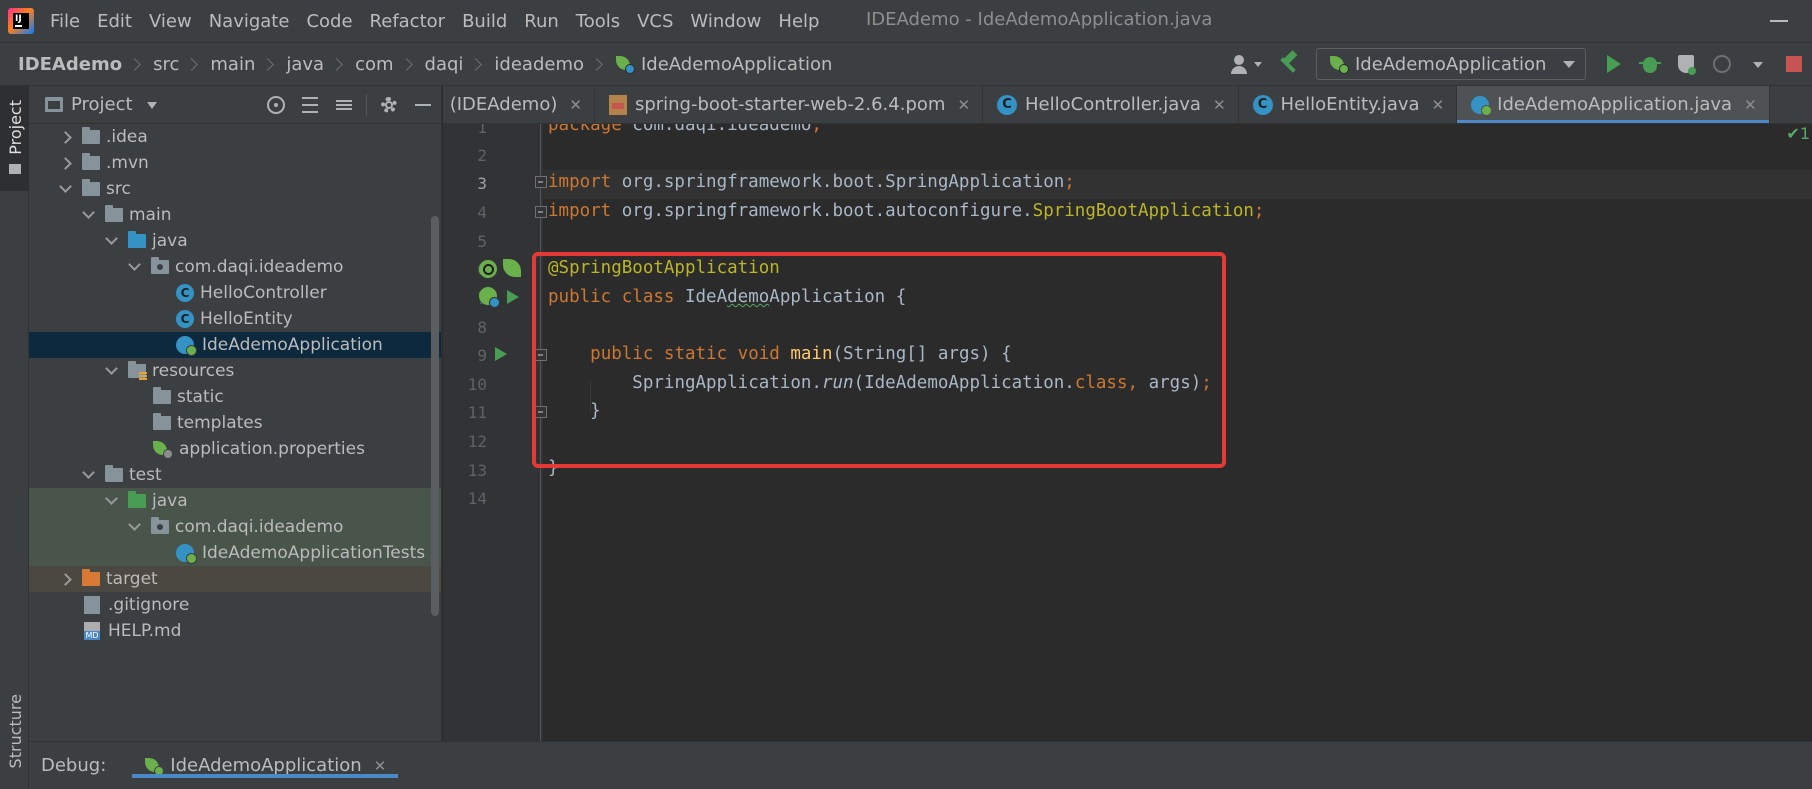  I want to click on menu-code: Code, so click(329, 21).